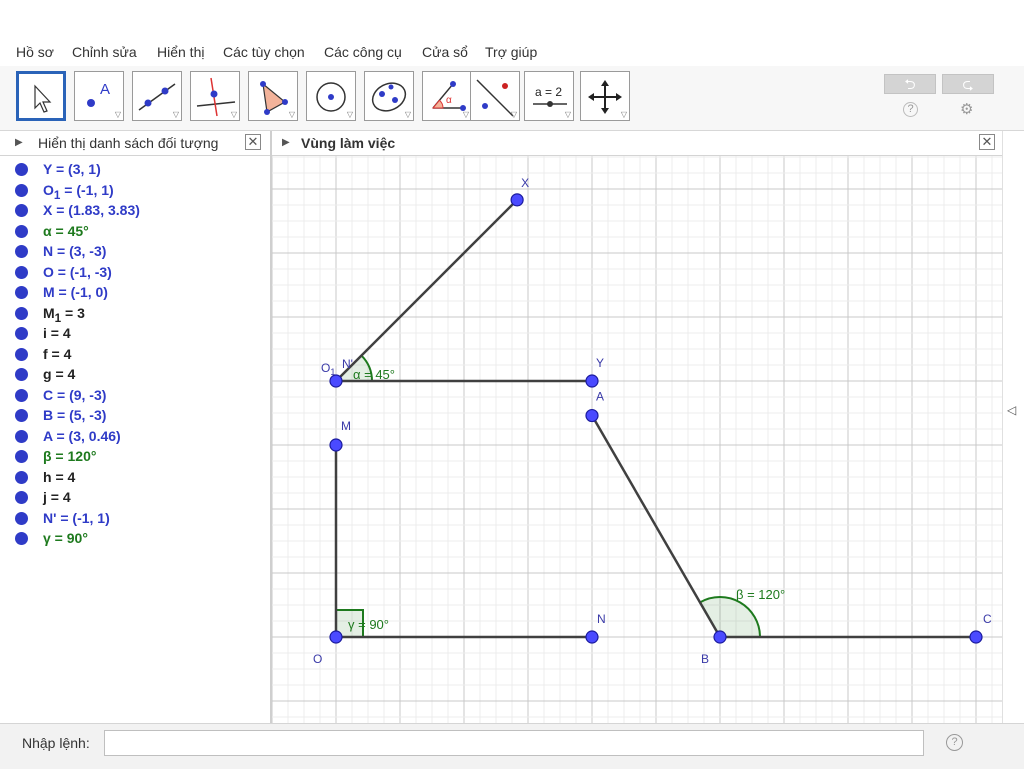 The image size is (1024, 769). I want to click on algebra-item: X = (1.83, 3.83), so click(135, 210).